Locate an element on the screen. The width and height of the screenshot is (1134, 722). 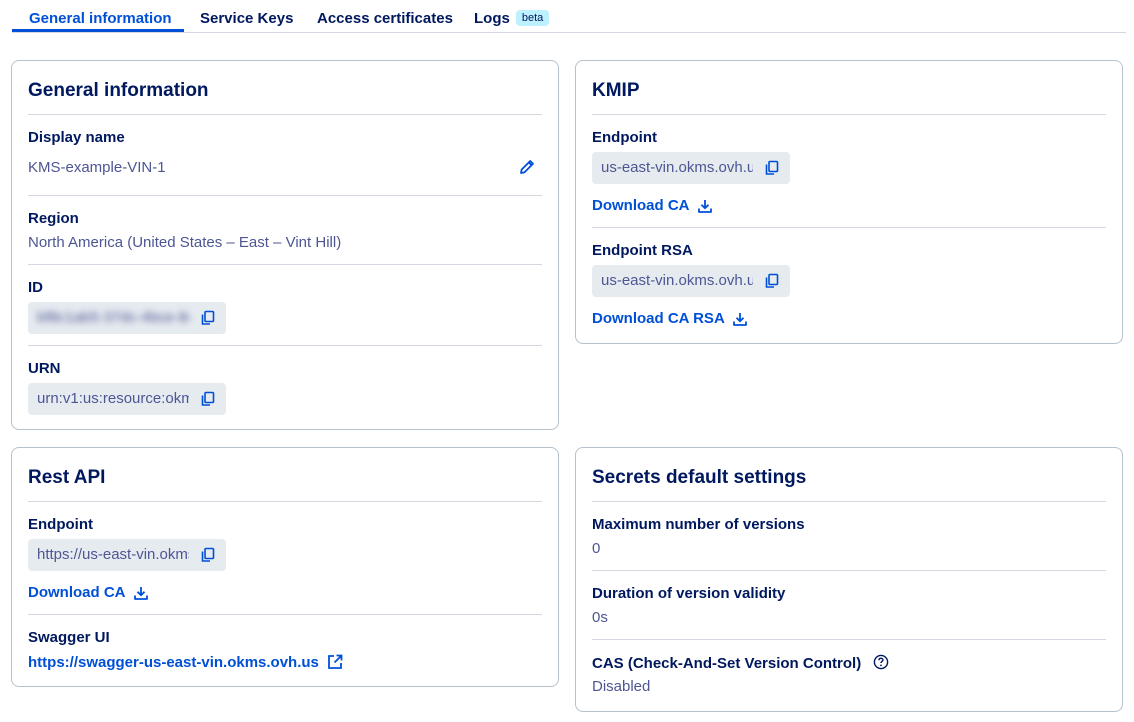
display-name-value: KMS-example-VIN-1 is located at coordinates (97, 167).